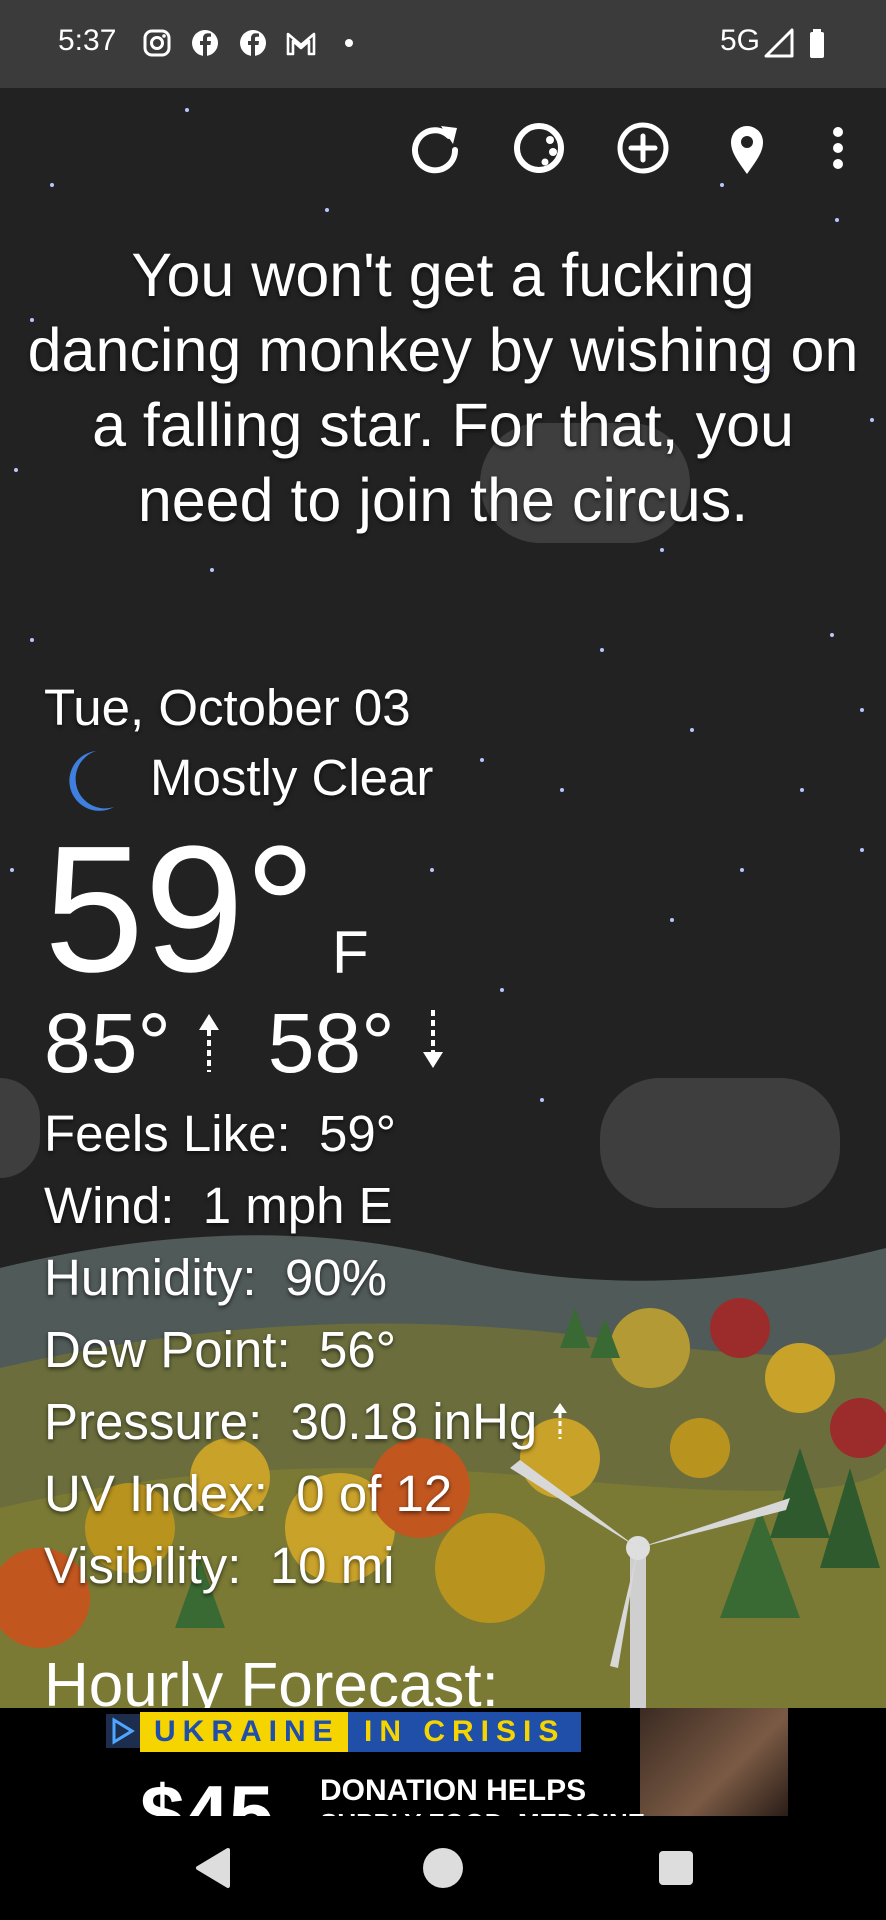  I want to click on hourly-forecast-heading: Hourly Forecast:, so click(271, 1679).